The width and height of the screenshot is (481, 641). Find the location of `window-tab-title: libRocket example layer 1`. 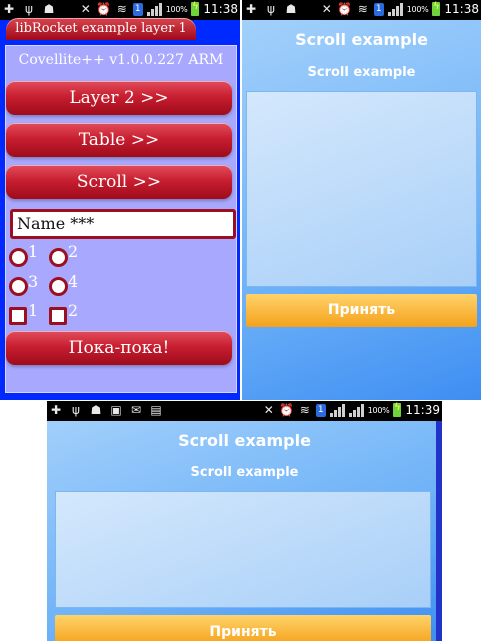

window-tab-title: libRocket example layer 1 is located at coordinates (101, 29).